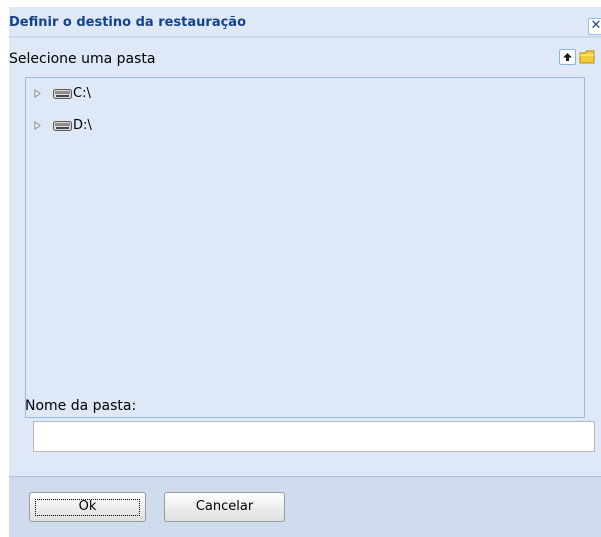  I want to click on dialog-titlebar: Definir o destino da restauração ✕, so click(305, 22).